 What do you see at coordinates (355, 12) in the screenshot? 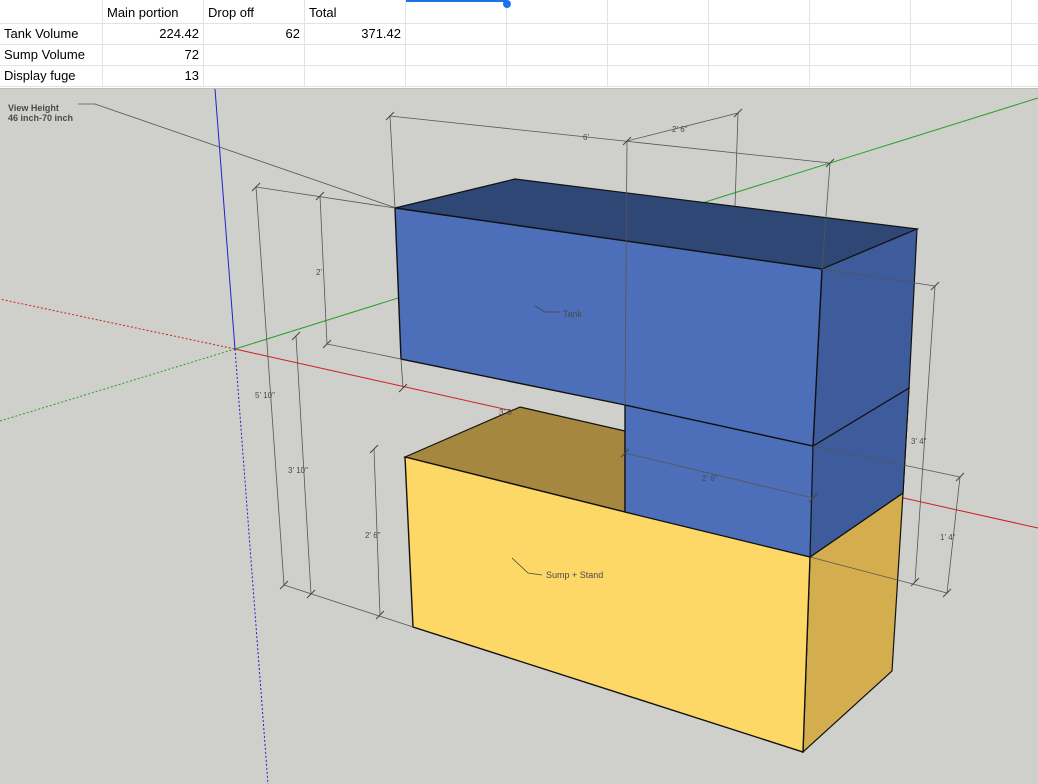
I see `header-total: Total` at bounding box center [355, 12].